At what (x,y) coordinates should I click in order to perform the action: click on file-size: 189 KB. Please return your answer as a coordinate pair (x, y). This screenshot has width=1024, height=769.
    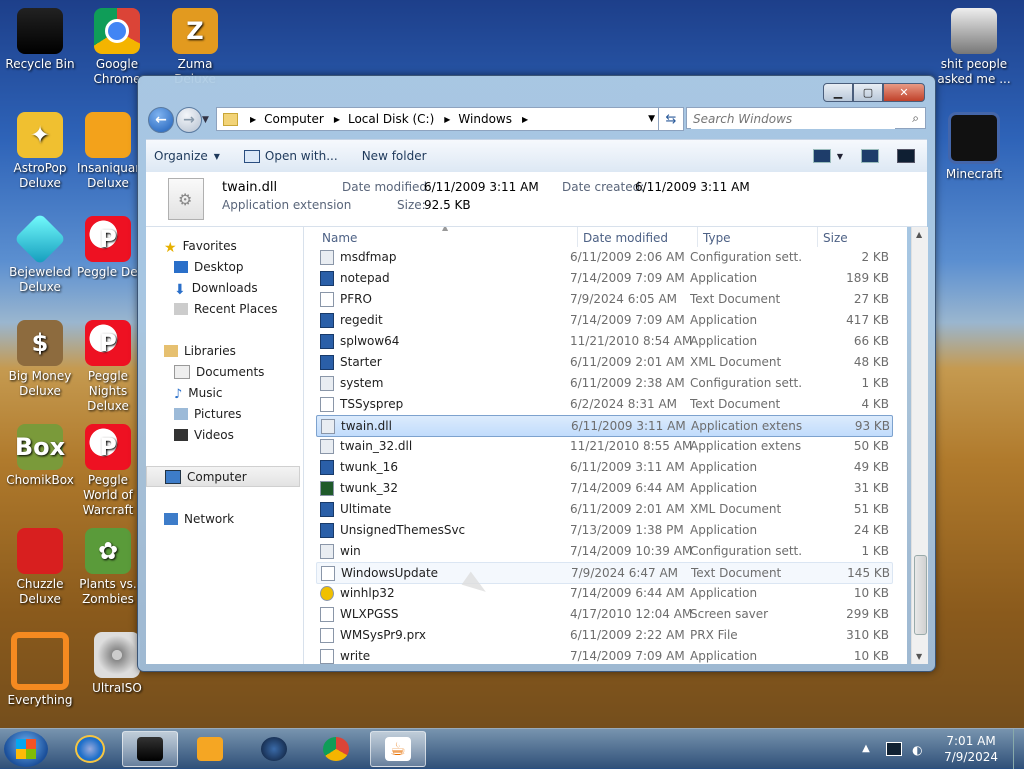
    Looking at the image, I should click on (867, 278).